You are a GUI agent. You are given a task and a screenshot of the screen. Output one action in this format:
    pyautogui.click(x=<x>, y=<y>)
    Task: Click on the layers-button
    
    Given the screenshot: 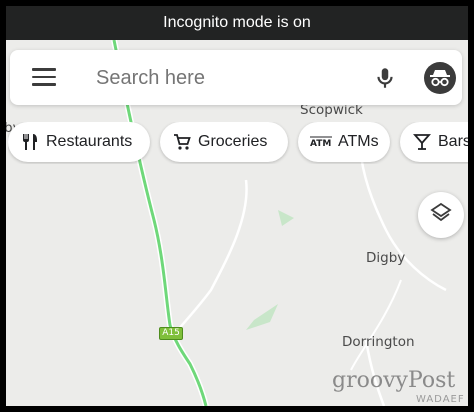 What is the action you would take?
    pyautogui.click(x=441, y=215)
    